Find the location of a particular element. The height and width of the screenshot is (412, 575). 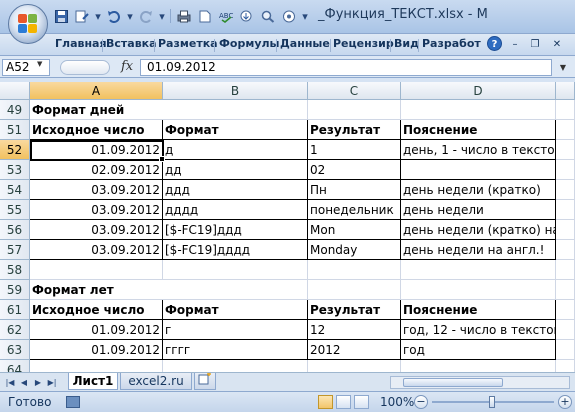

cell-c: Monday is located at coordinates (354, 250).